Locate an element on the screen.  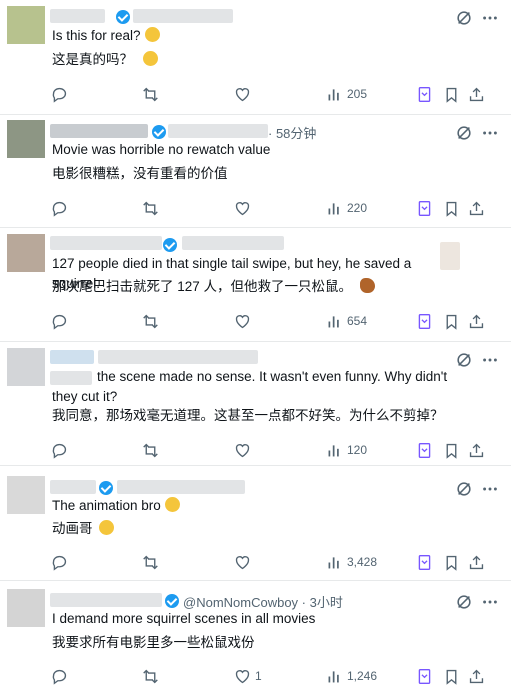
action-bar: 1 1,246 is located at coordinates (255, 676).